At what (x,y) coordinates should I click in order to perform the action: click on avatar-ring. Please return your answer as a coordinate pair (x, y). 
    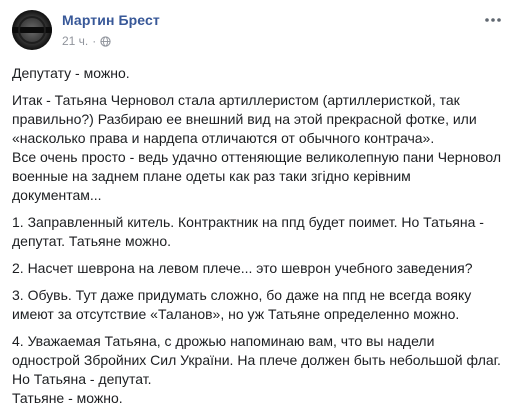
    Looking at the image, I should click on (32, 30).